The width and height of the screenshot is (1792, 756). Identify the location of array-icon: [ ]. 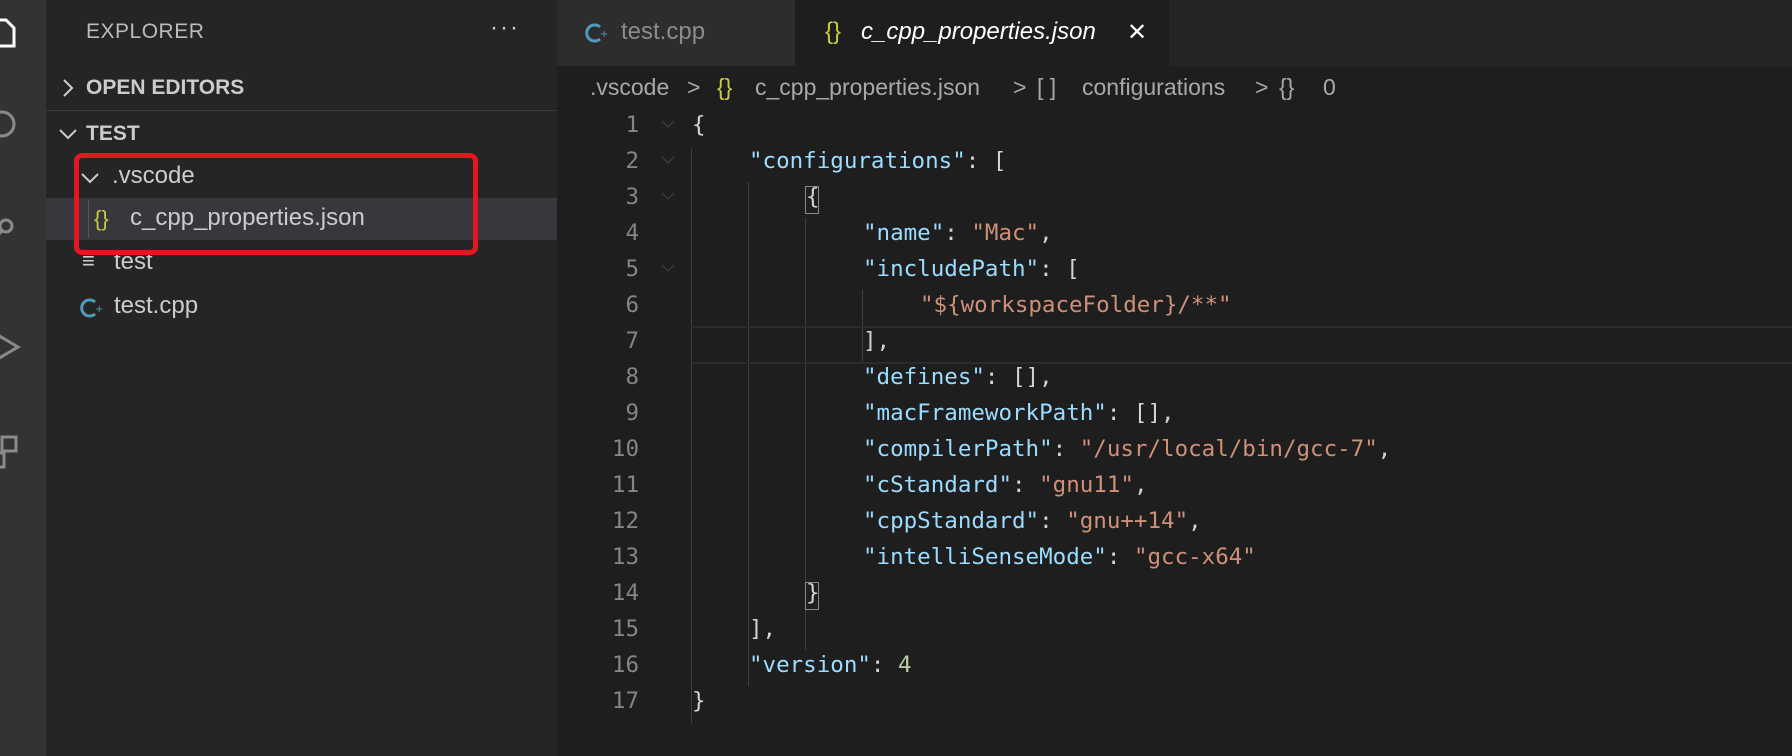
(1047, 87).